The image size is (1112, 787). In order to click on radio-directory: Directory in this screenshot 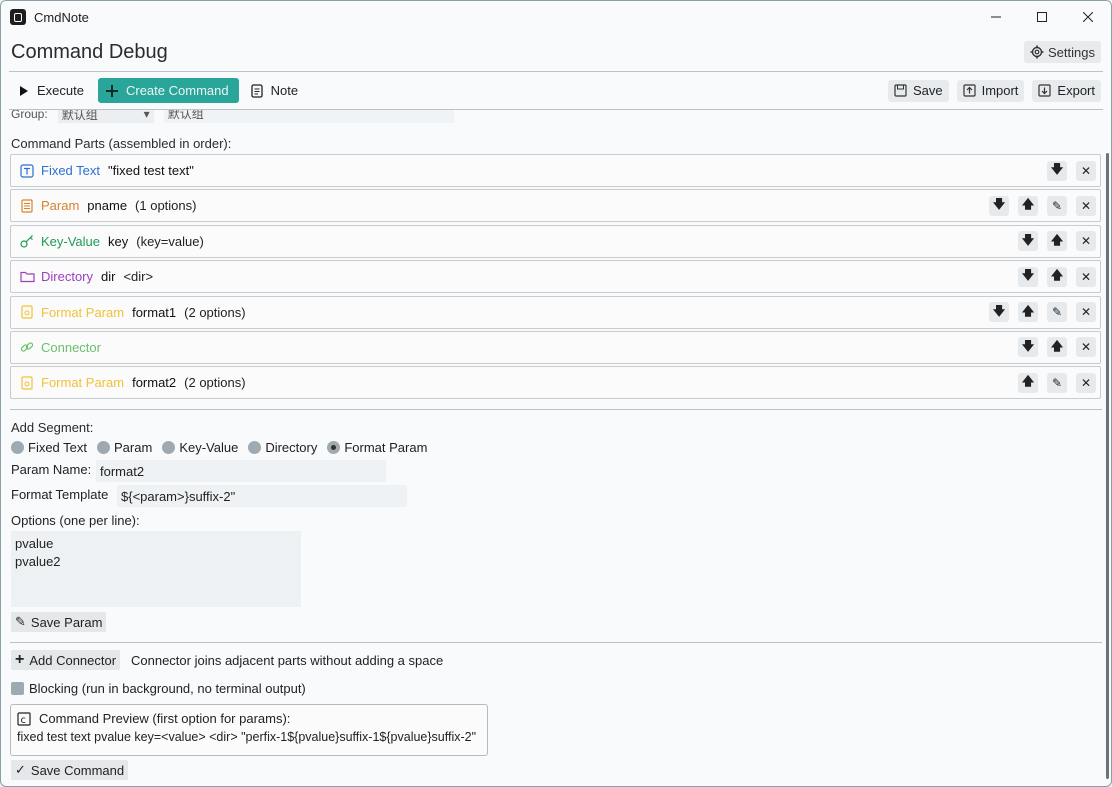, I will do `click(282, 447)`.